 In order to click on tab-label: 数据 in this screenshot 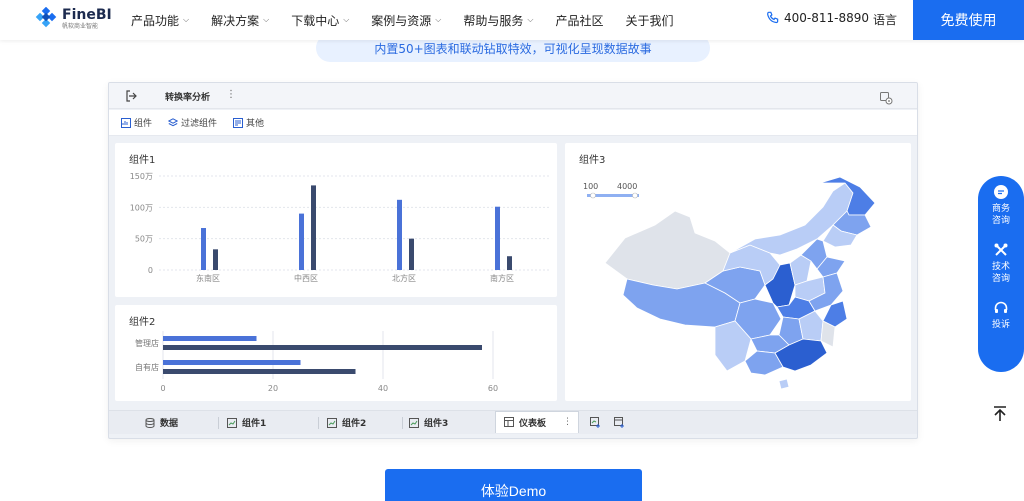, I will do `click(169, 424)`.